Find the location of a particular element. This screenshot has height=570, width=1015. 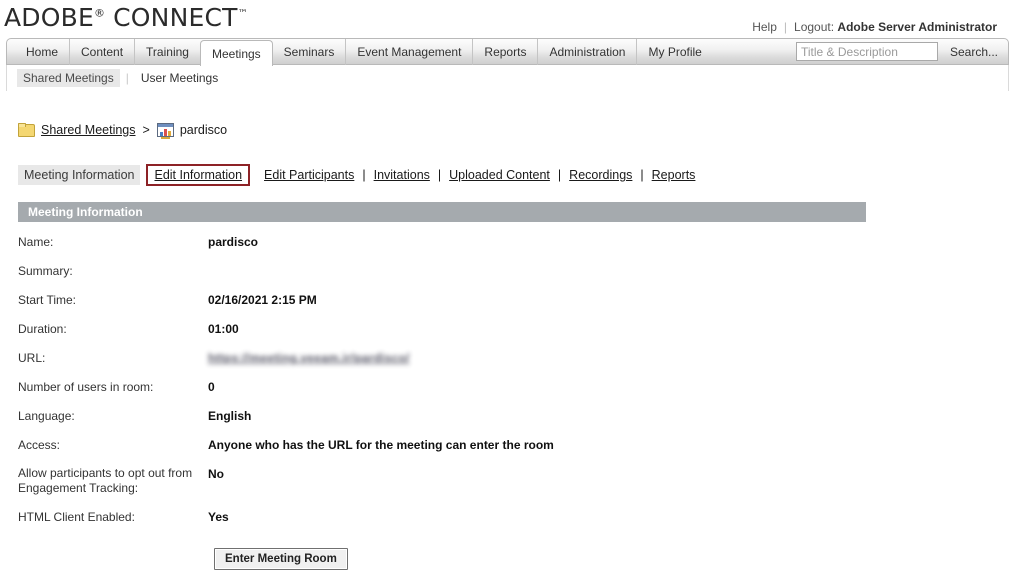

enter-meeting-room-button: Enter Meeting Room is located at coordinates (281, 559).